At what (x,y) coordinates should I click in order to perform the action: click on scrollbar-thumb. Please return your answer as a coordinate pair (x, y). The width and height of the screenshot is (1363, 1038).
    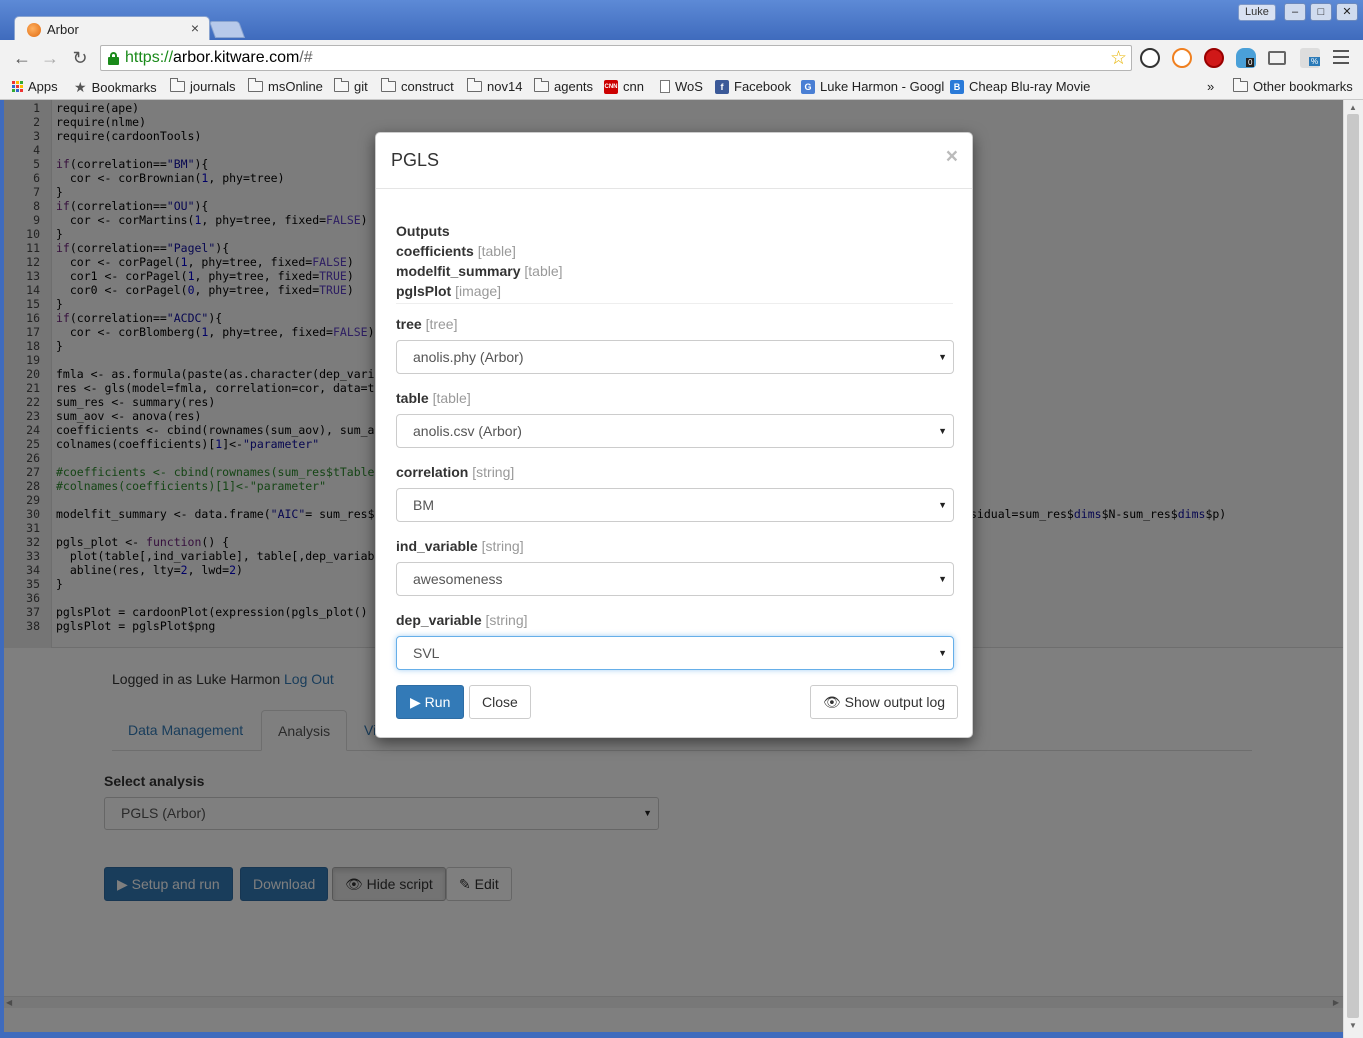
    Looking at the image, I should click on (1353, 566).